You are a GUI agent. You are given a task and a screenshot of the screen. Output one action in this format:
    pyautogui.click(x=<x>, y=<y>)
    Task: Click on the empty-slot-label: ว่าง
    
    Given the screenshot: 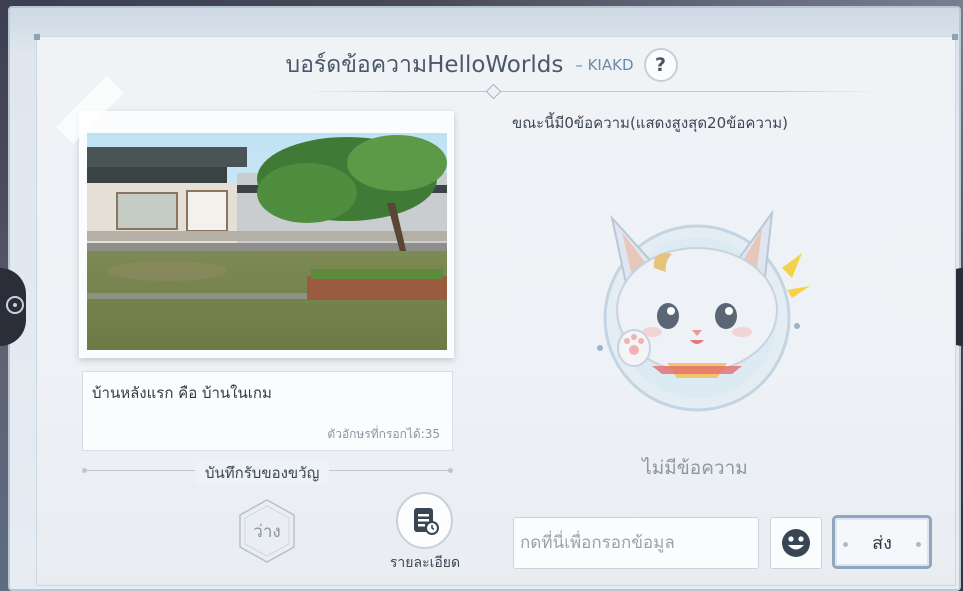 What is the action you would take?
    pyautogui.click(x=267, y=532)
    